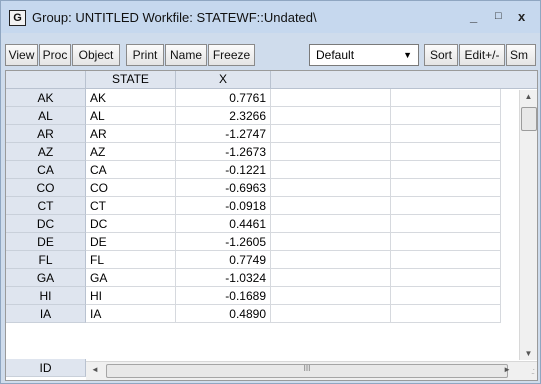 The width and height of the screenshot is (541, 384). I want to click on view-button: View, so click(21, 55).